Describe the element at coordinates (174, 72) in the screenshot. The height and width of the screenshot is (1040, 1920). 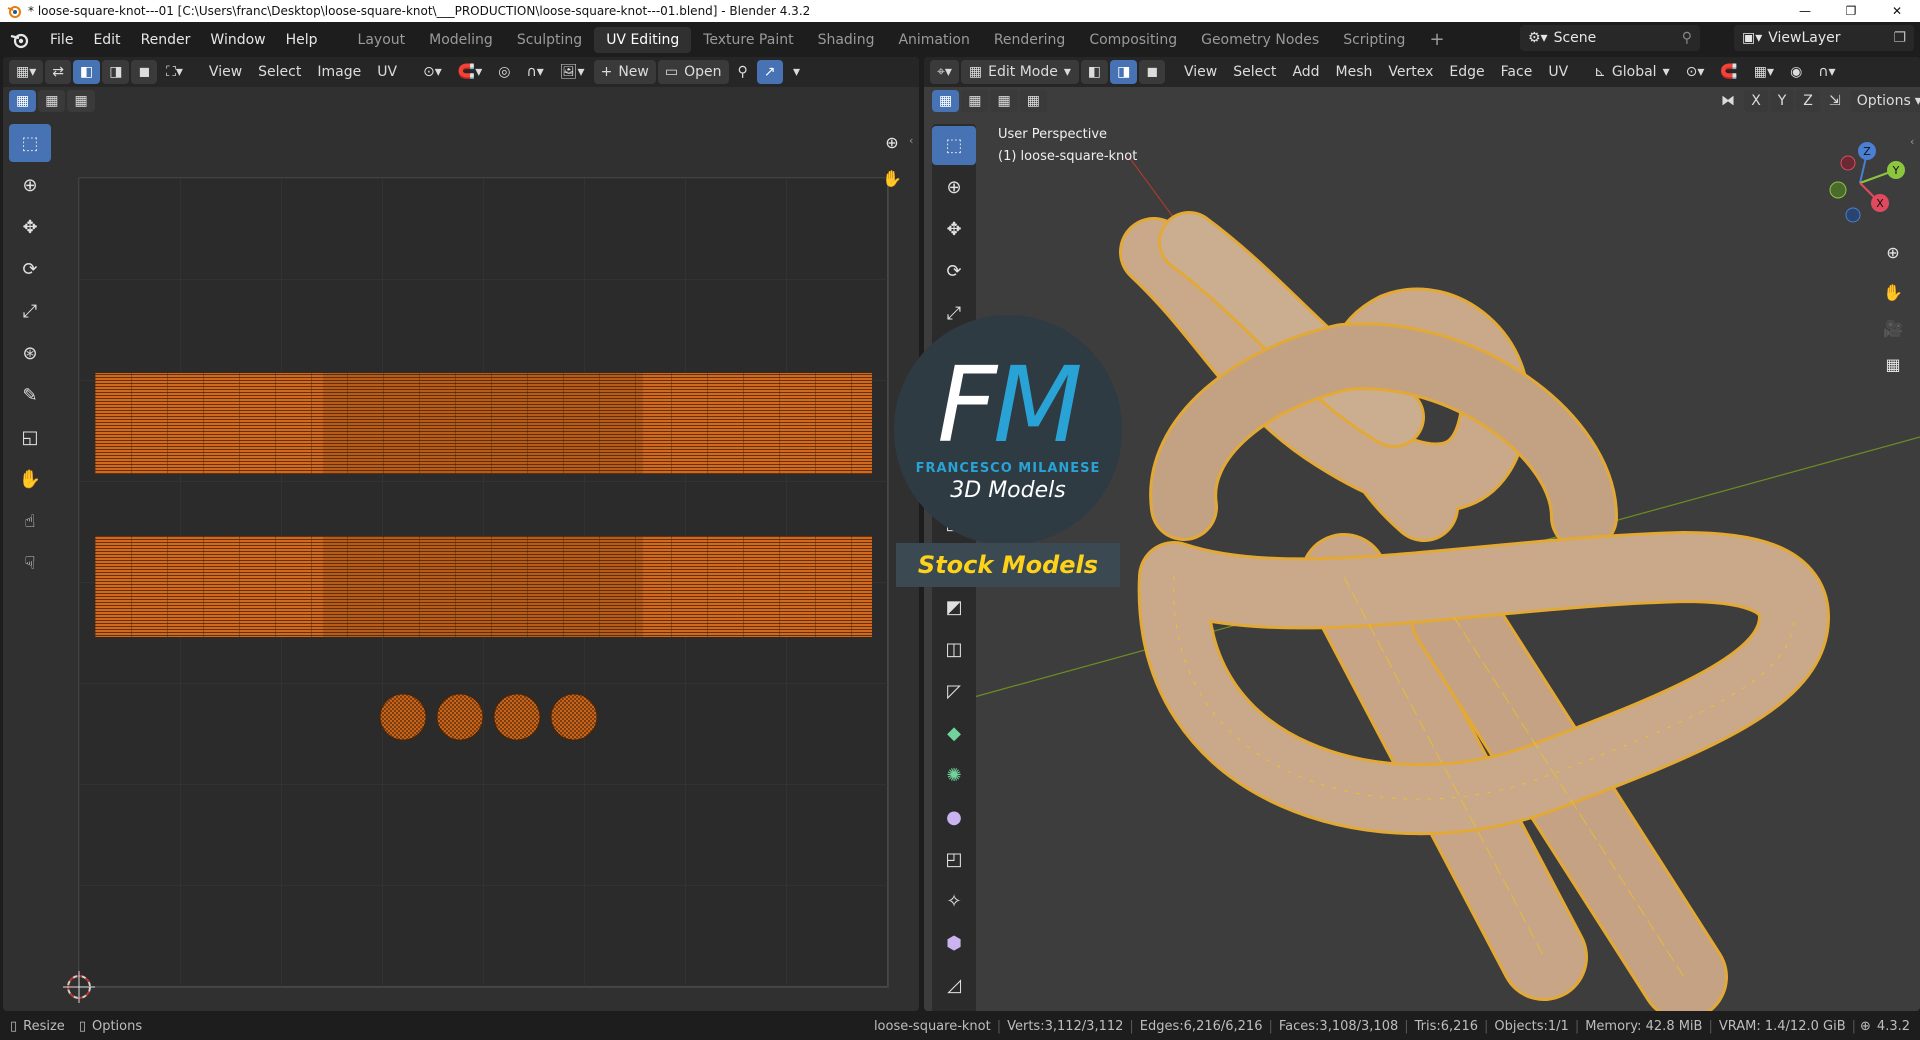
I see `sticky-selection-icon: ⛶▾` at that location.